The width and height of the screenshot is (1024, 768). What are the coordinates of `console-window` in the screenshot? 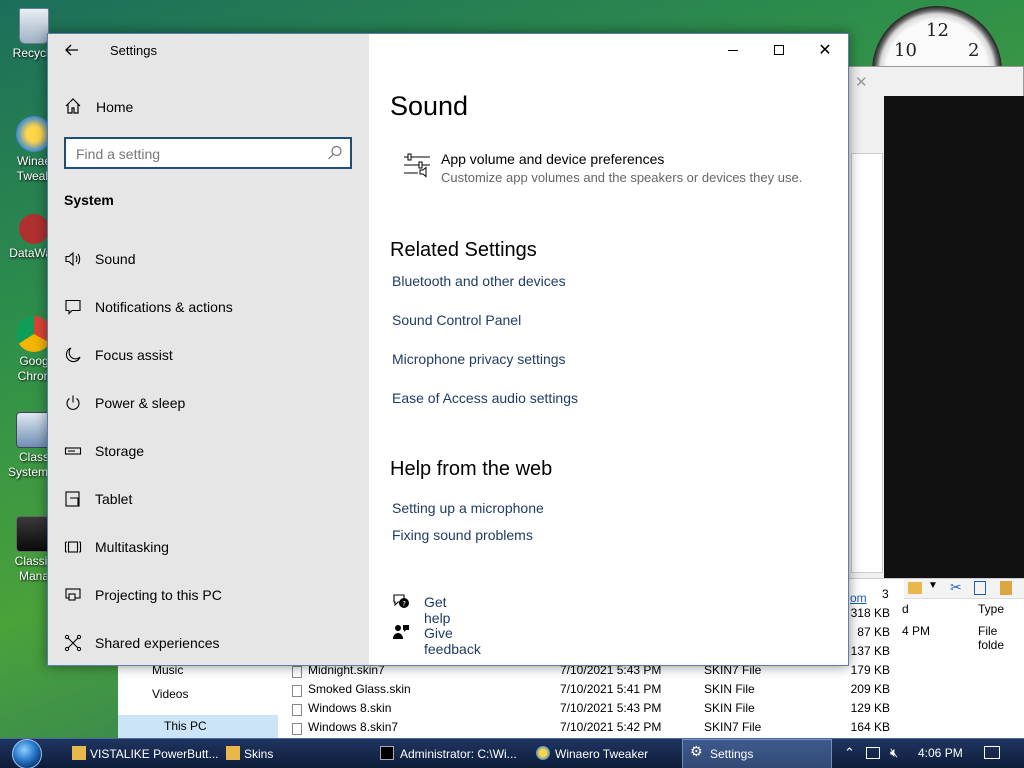 It's located at (954, 337).